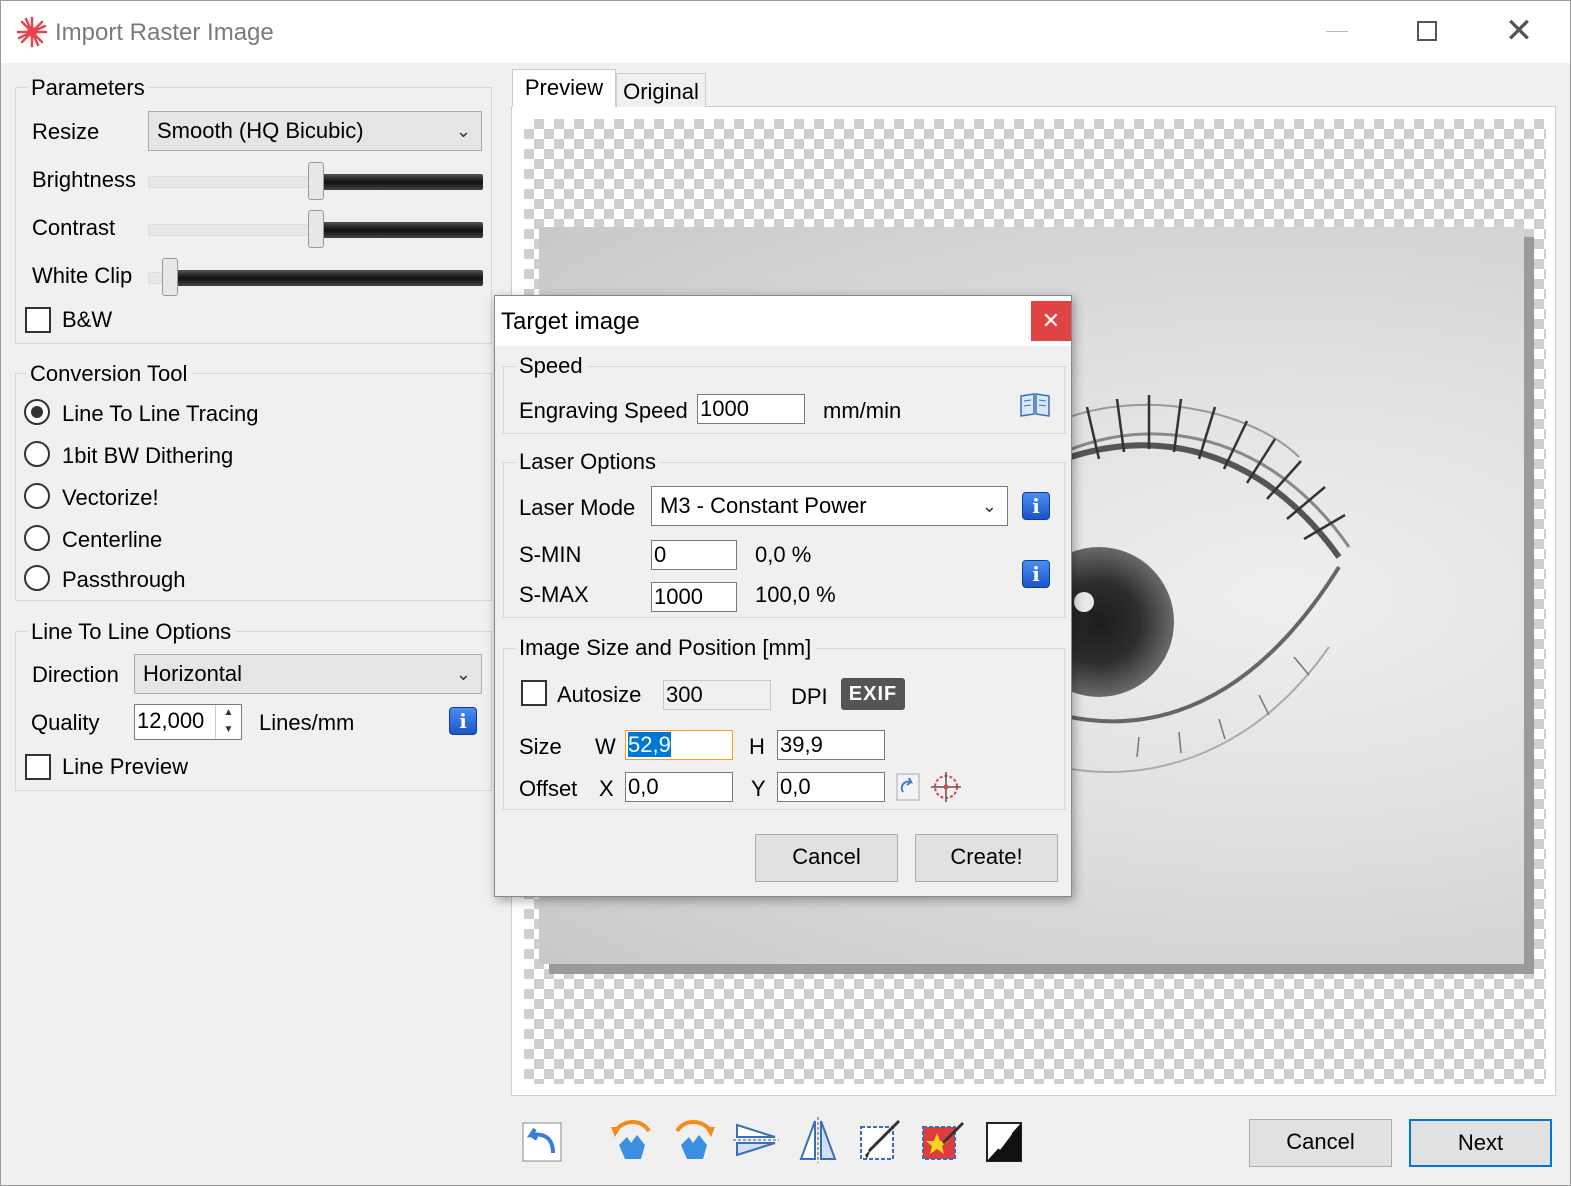 The width and height of the screenshot is (1571, 1186). What do you see at coordinates (795, 594) in the screenshot?
I see `smax-percent: 100,0 %` at bounding box center [795, 594].